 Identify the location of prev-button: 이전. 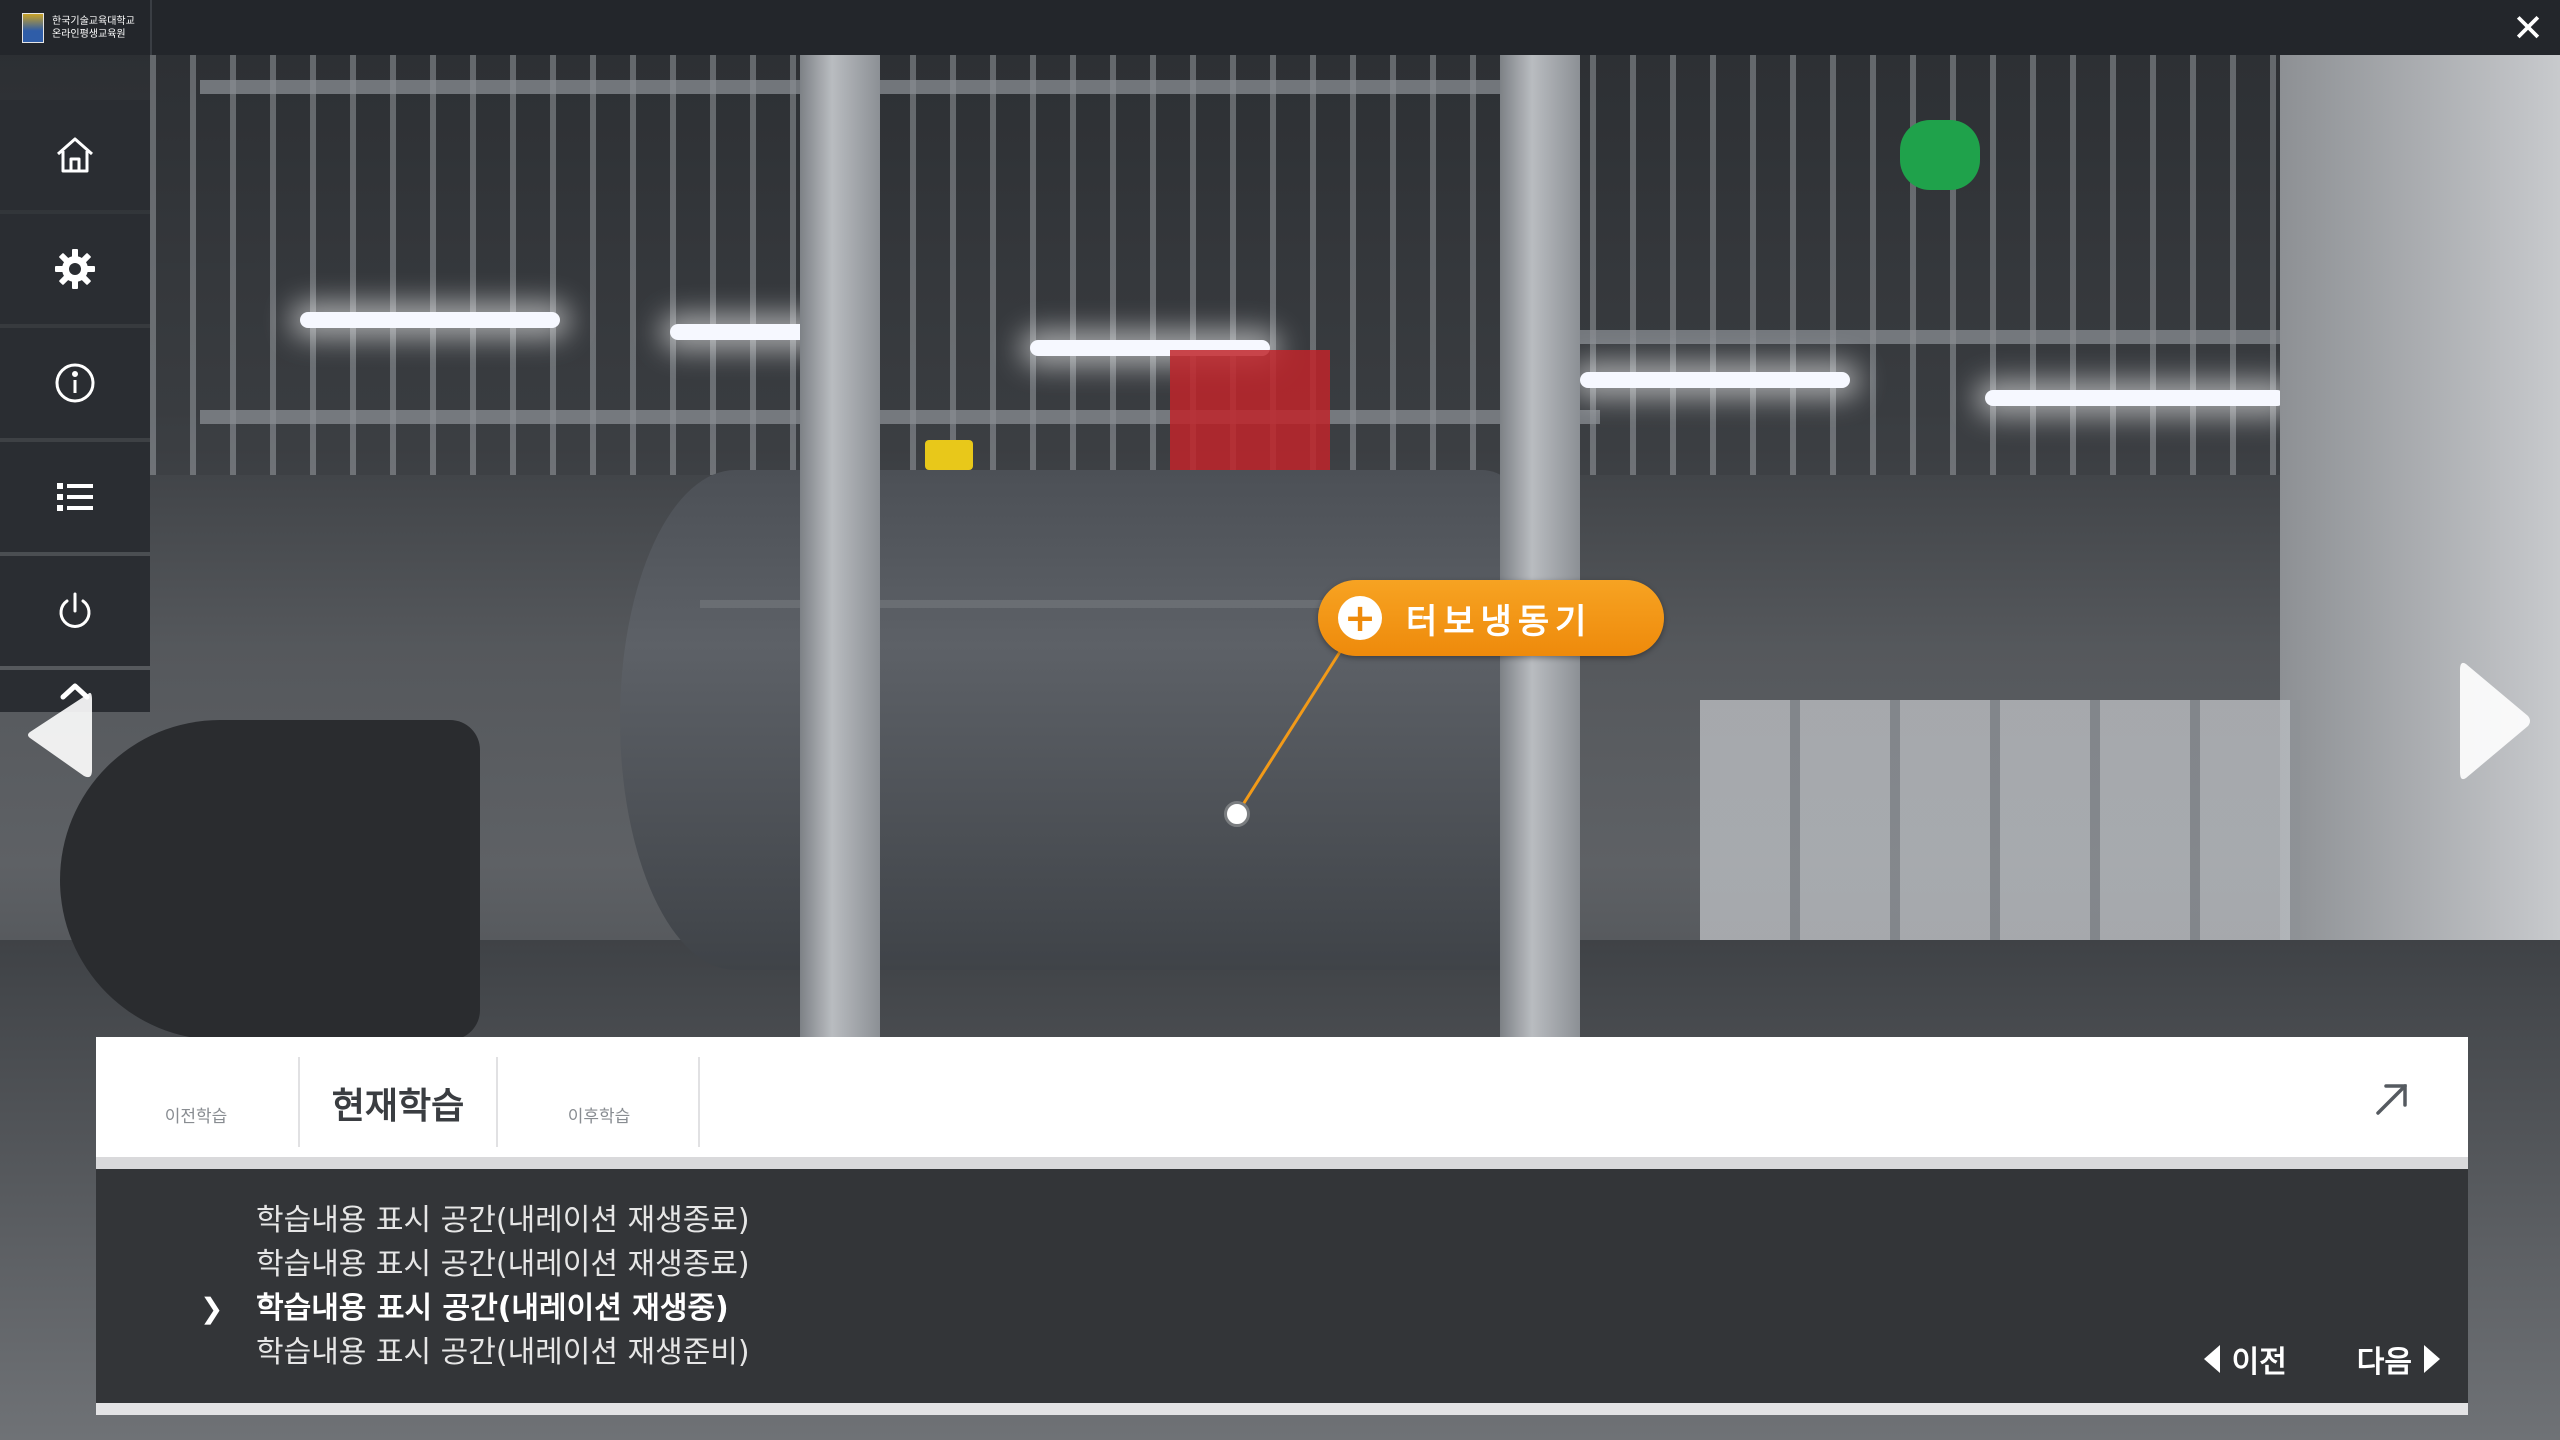
(2245, 1359).